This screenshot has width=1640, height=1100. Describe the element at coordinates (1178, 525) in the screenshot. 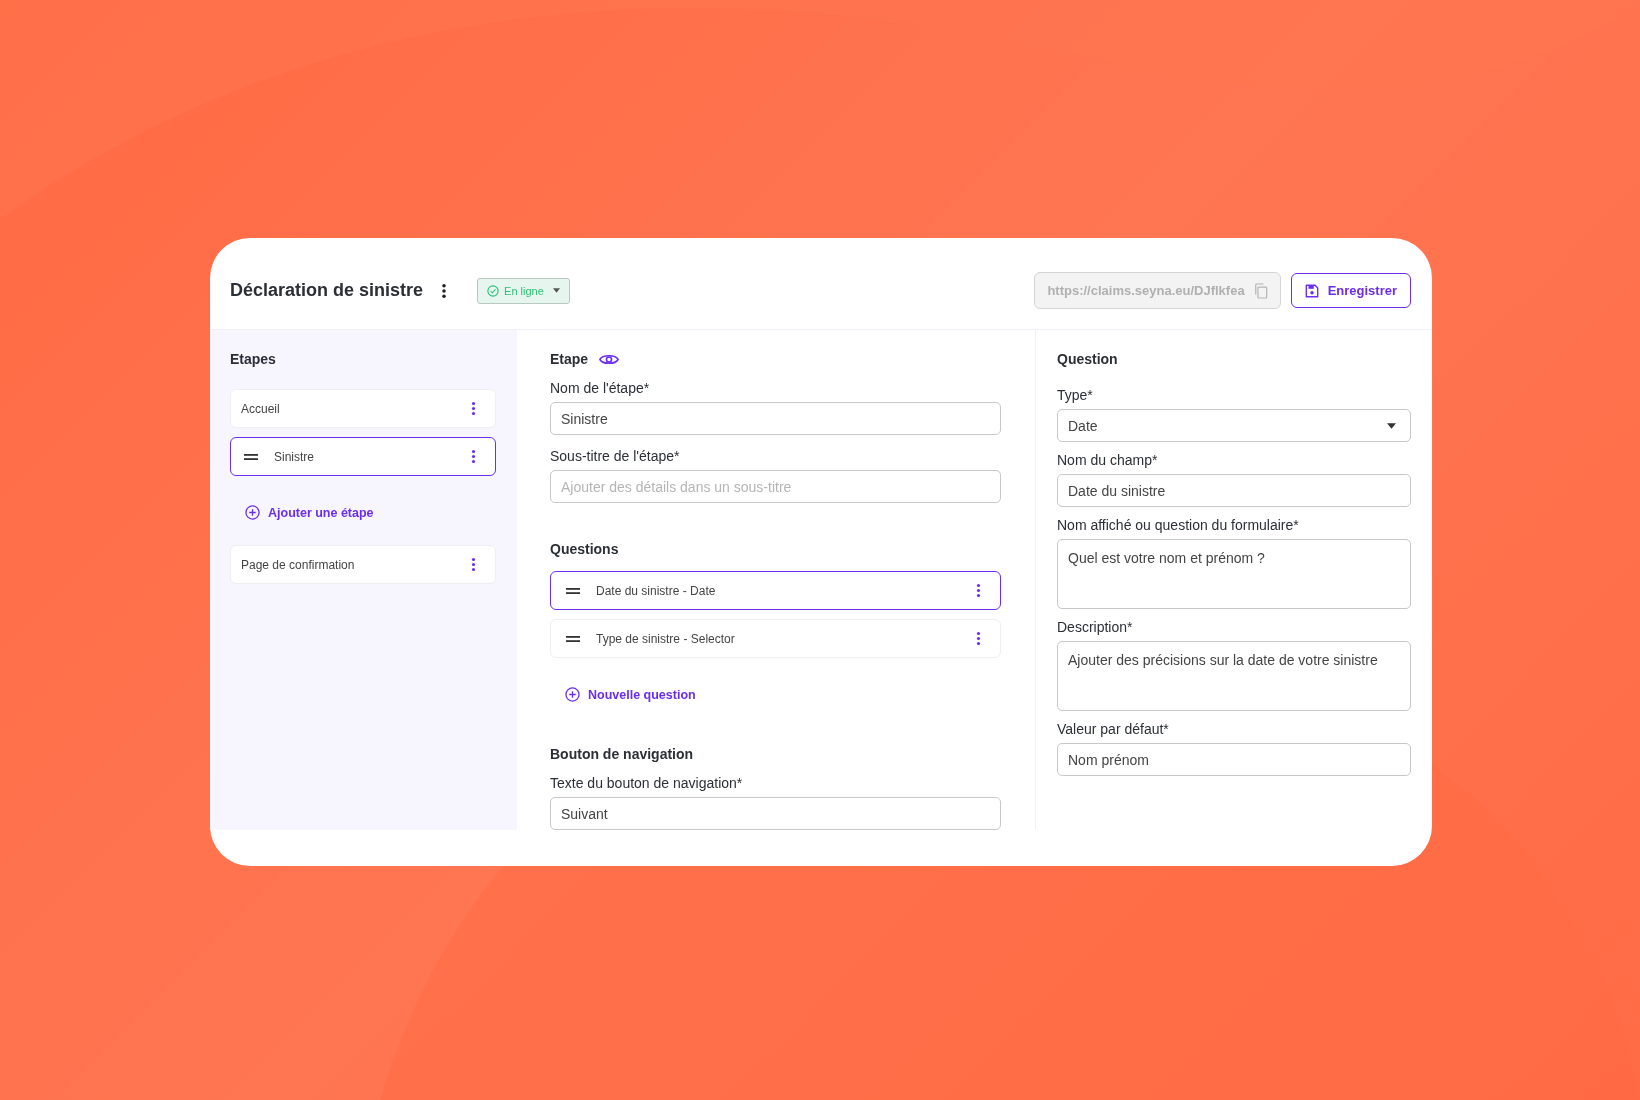

I see `field-label: Nom affiché ou question du formulaire*` at that location.